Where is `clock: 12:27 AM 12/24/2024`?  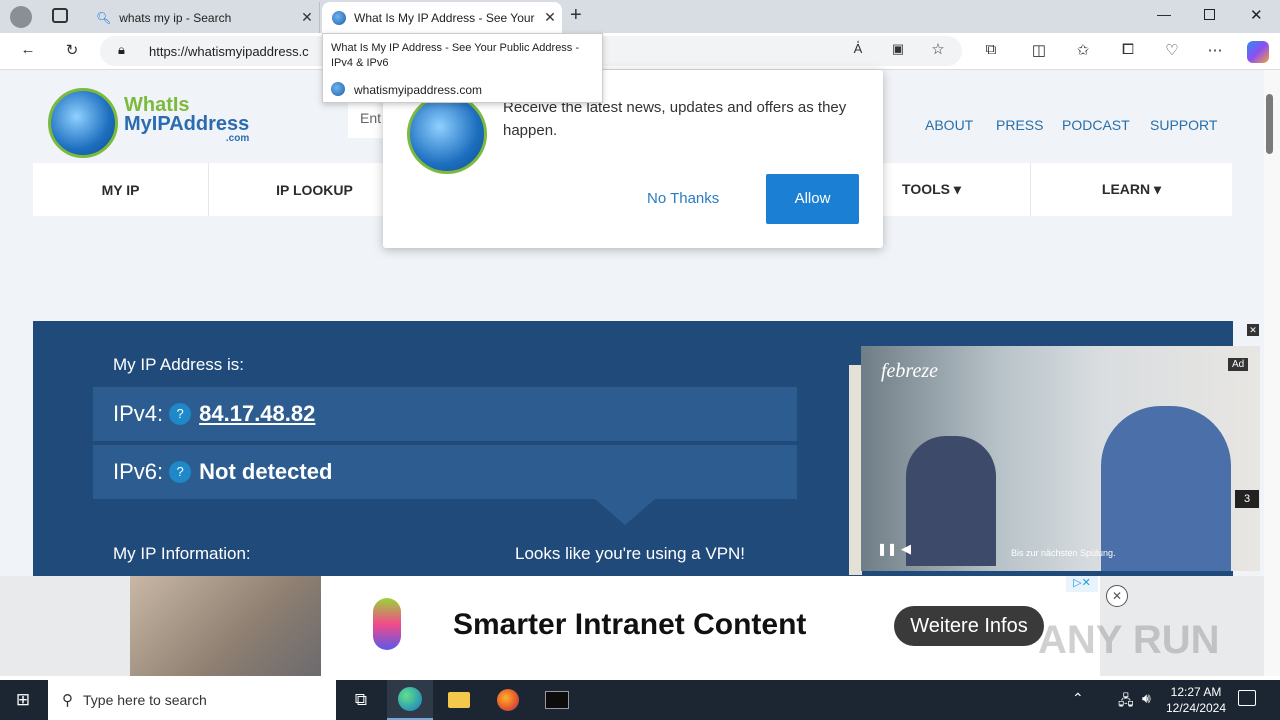
clock: 12:27 AM 12/24/2024 is located at coordinates (1196, 700).